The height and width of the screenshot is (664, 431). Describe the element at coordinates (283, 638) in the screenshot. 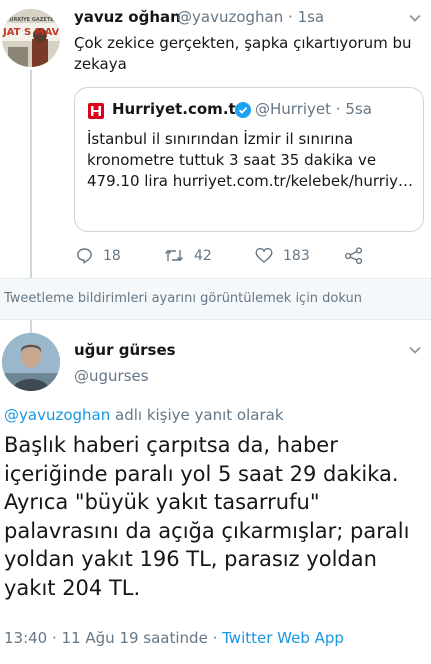

I see `tweet-client: Twitter Web App` at that location.